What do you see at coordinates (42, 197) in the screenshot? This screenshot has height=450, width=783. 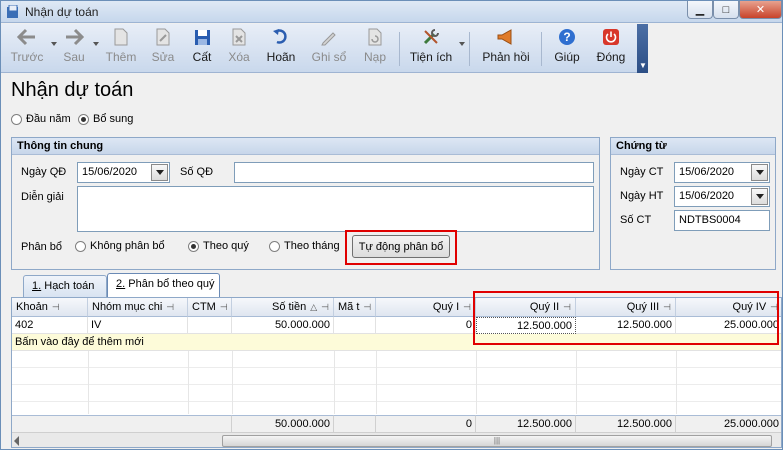 I see `description-label: Diễn giải` at bounding box center [42, 197].